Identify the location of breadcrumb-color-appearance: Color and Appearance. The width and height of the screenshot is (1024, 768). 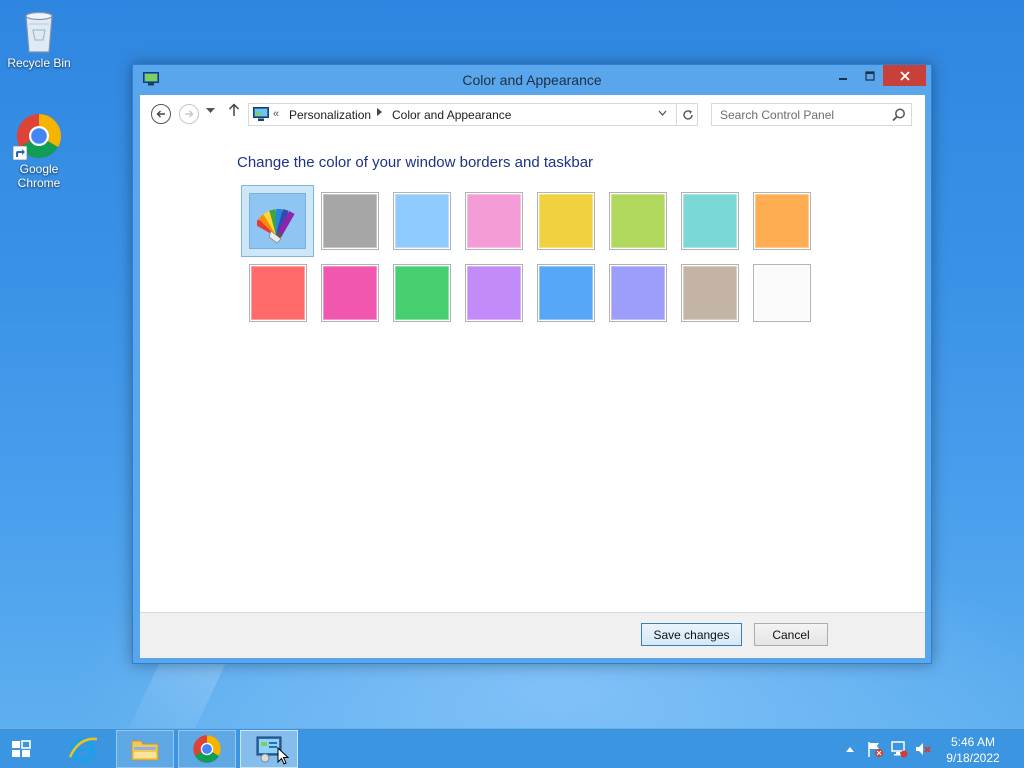
(451, 115).